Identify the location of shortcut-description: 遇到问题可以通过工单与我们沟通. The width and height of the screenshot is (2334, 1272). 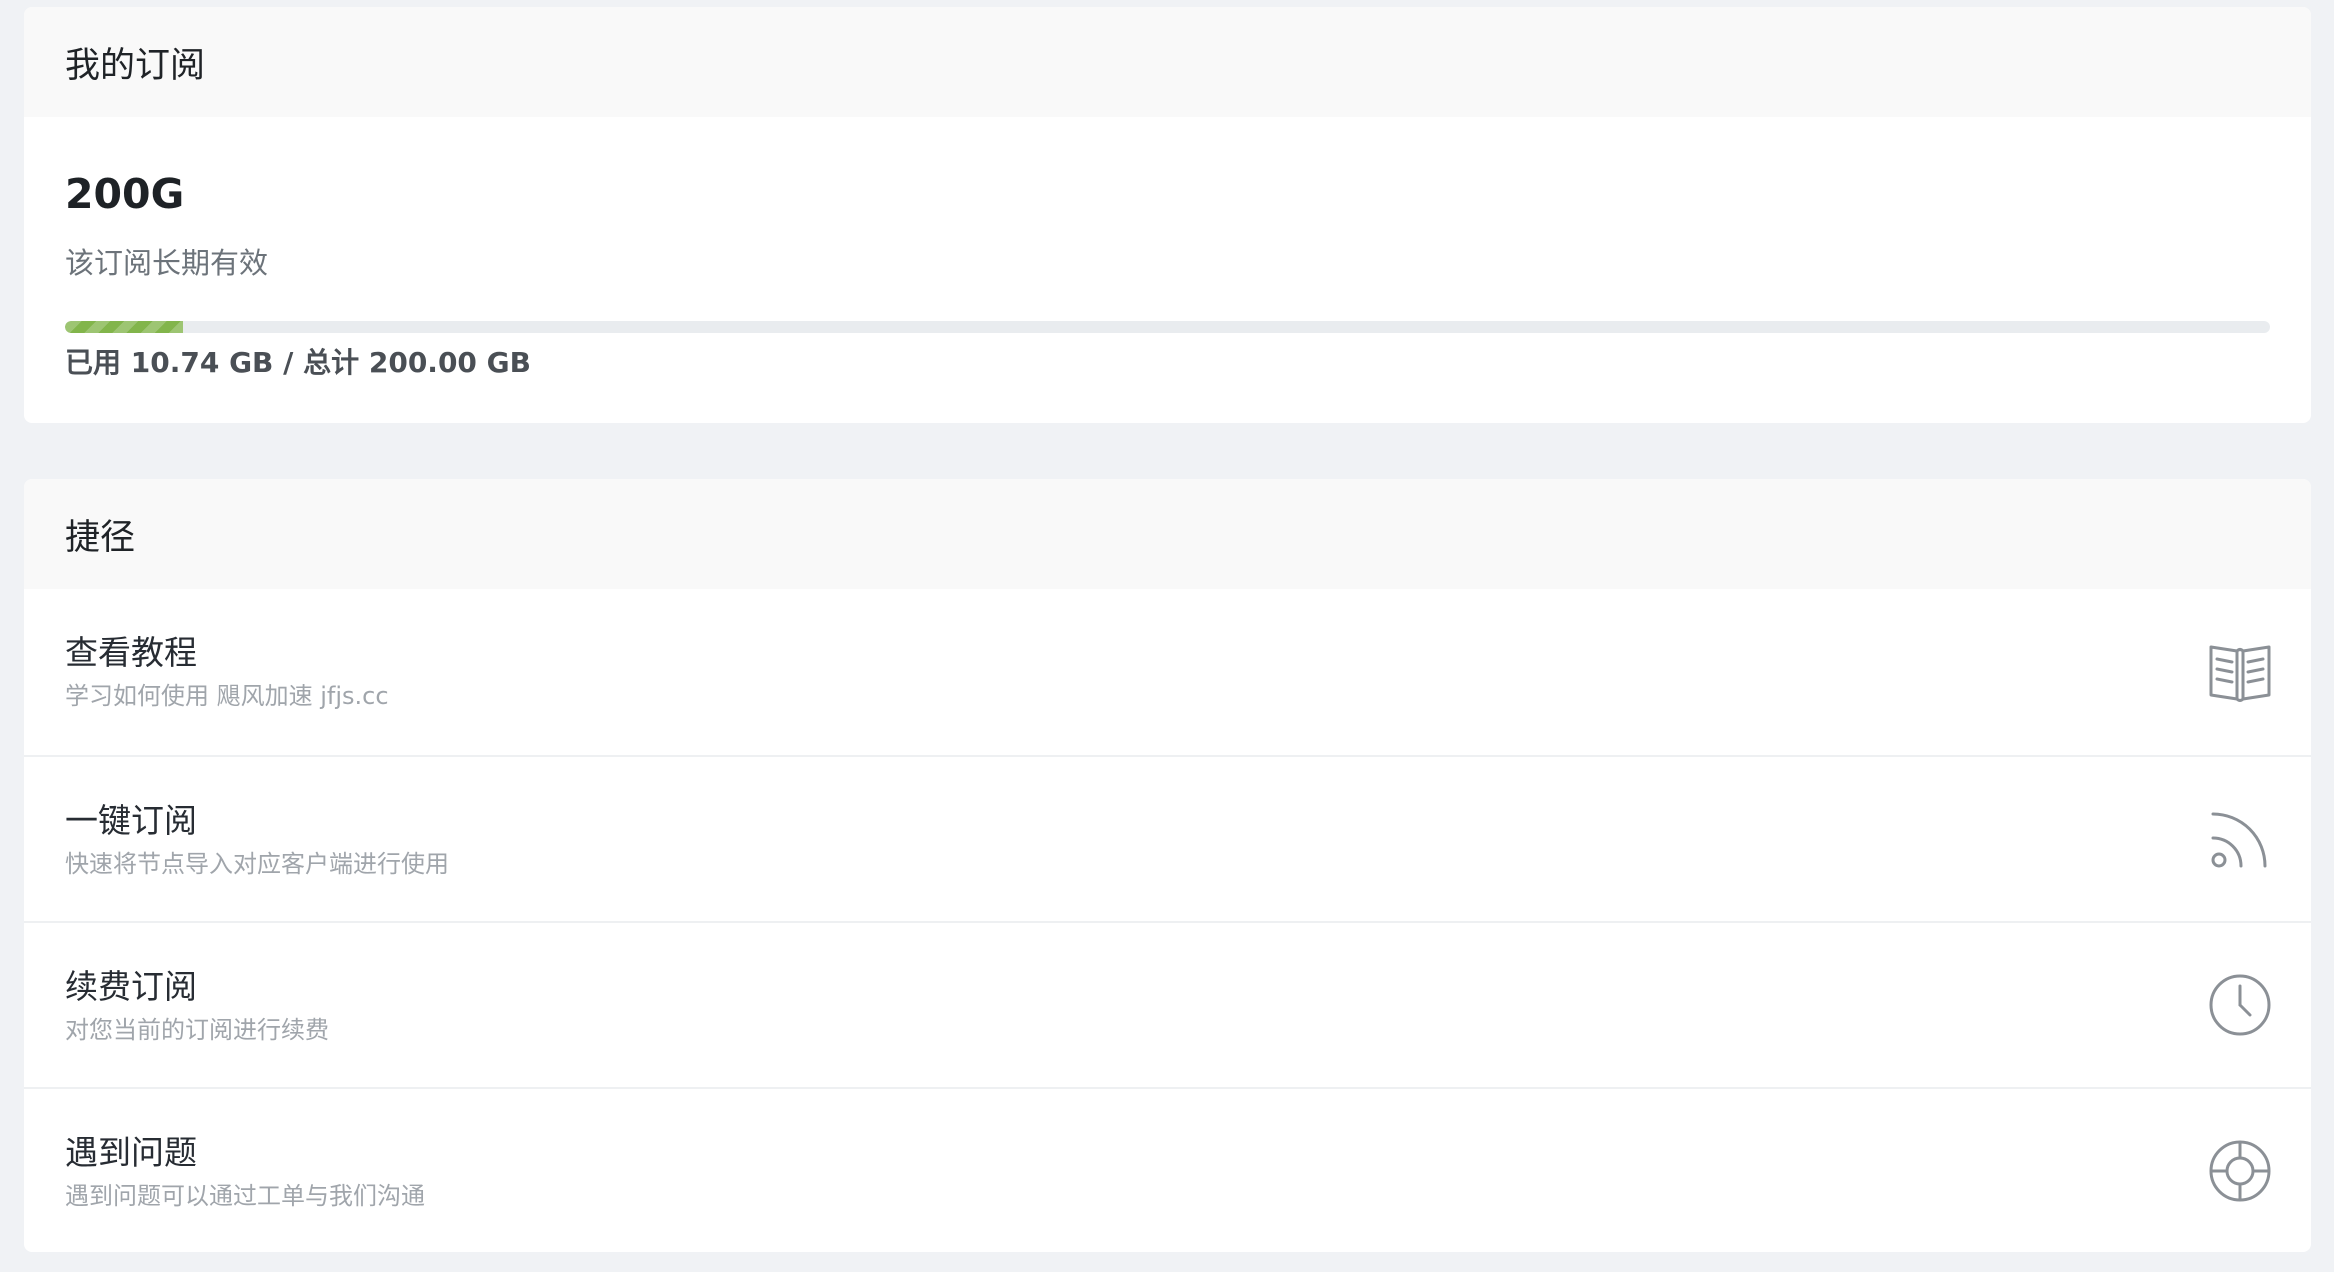
(245, 1196).